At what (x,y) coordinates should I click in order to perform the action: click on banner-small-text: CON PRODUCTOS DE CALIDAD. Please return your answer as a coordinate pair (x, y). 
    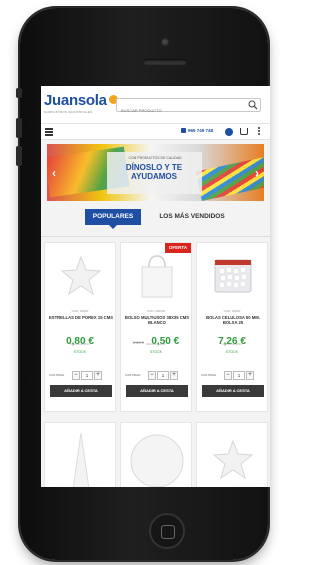
    Looking at the image, I should click on (155, 158).